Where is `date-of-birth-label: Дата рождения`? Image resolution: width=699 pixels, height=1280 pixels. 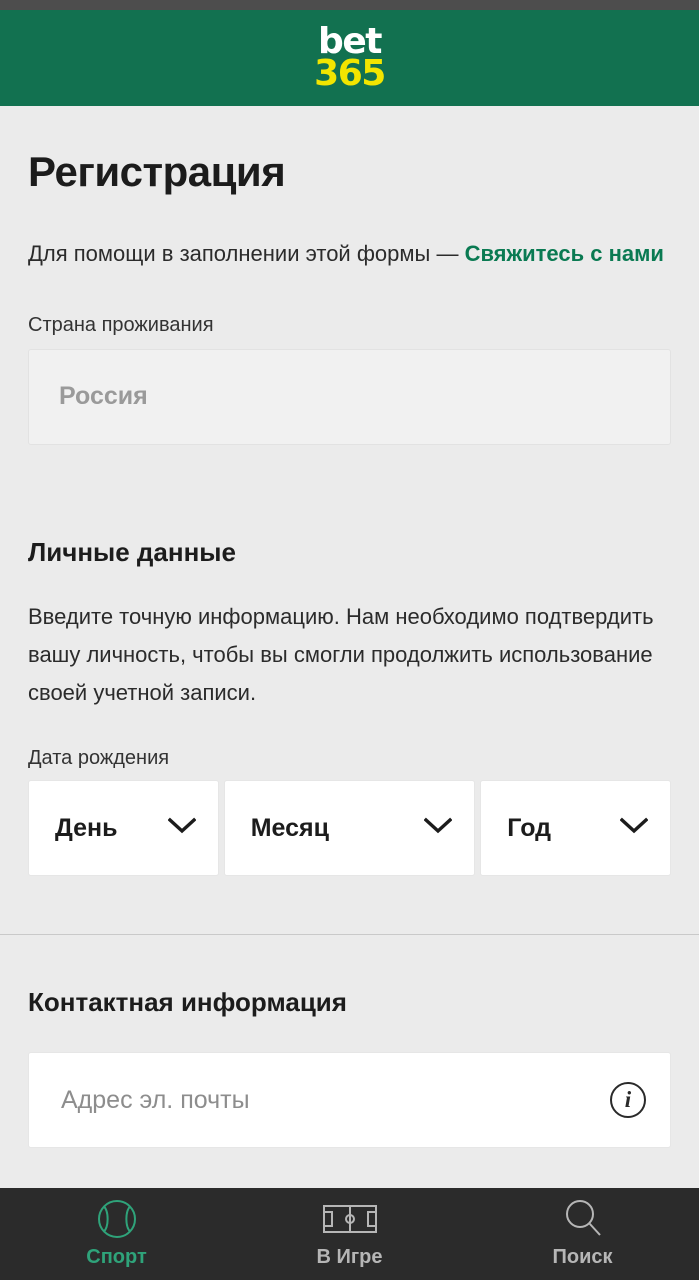 date-of-birth-label: Дата рождения is located at coordinates (99, 758).